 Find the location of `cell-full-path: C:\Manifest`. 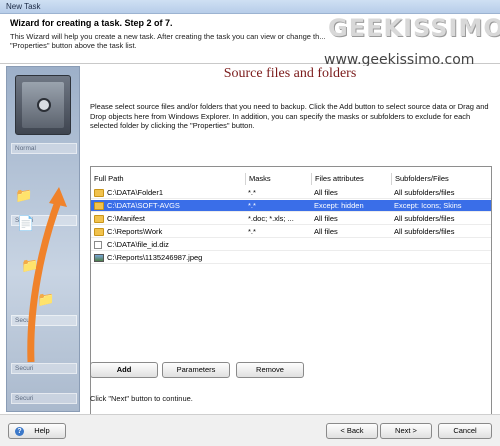

cell-full-path: C:\Manifest is located at coordinates (126, 218).